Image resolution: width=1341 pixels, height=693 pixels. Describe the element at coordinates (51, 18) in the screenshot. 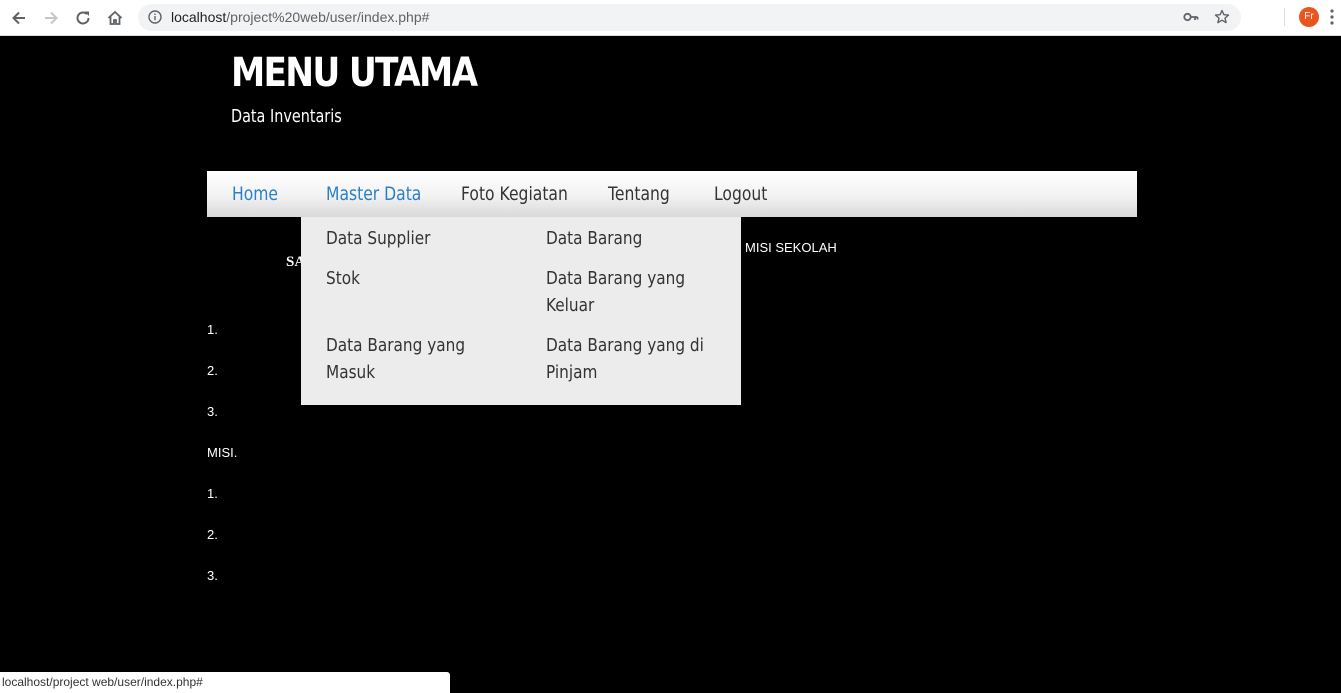

I see `arrow-right-icon` at that location.